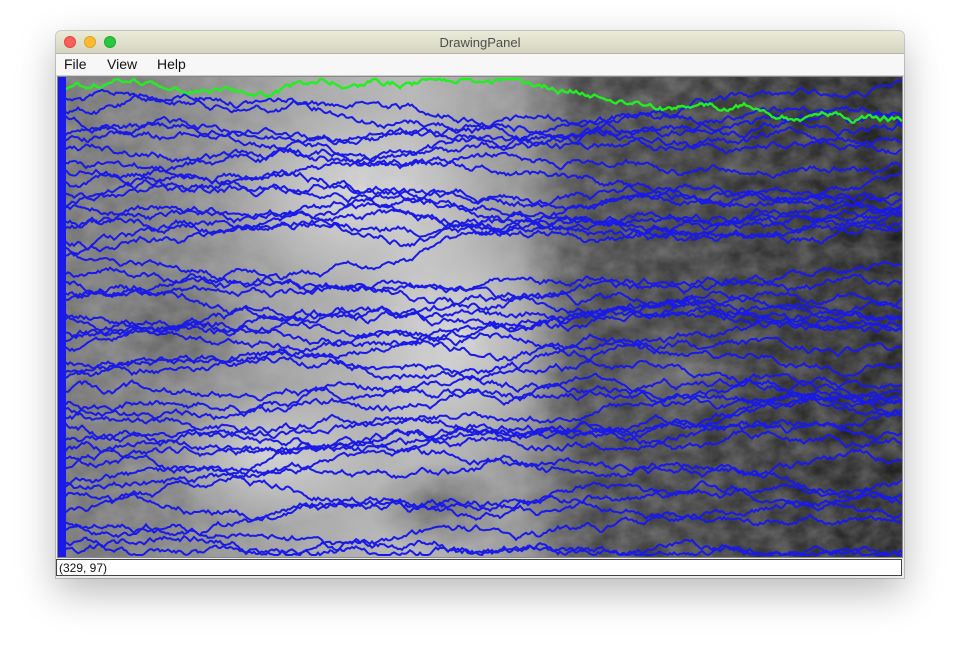 This screenshot has width=960, height=658. What do you see at coordinates (83, 568) in the screenshot?
I see `mouse-coordinates: (329, 97)` at bounding box center [83, 568].